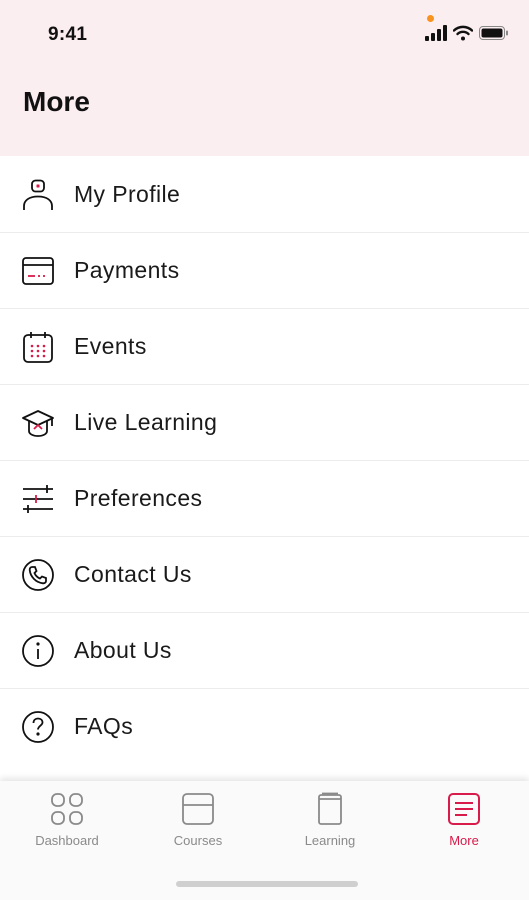  I want to click on tab-label: Learning, so click(330, 840).